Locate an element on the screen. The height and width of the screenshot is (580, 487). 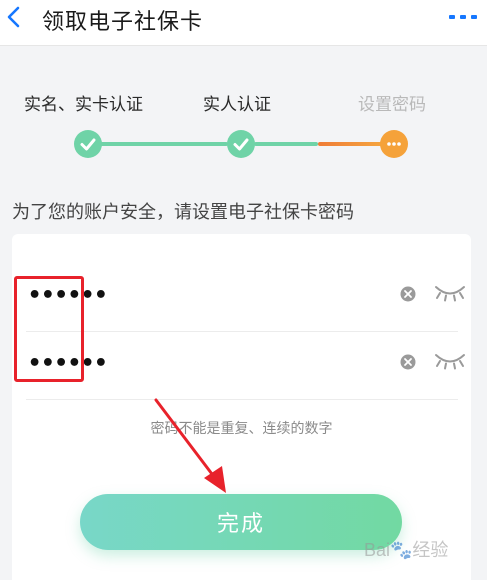
annotation-arrow-icon is located at coordinates (190, 445).